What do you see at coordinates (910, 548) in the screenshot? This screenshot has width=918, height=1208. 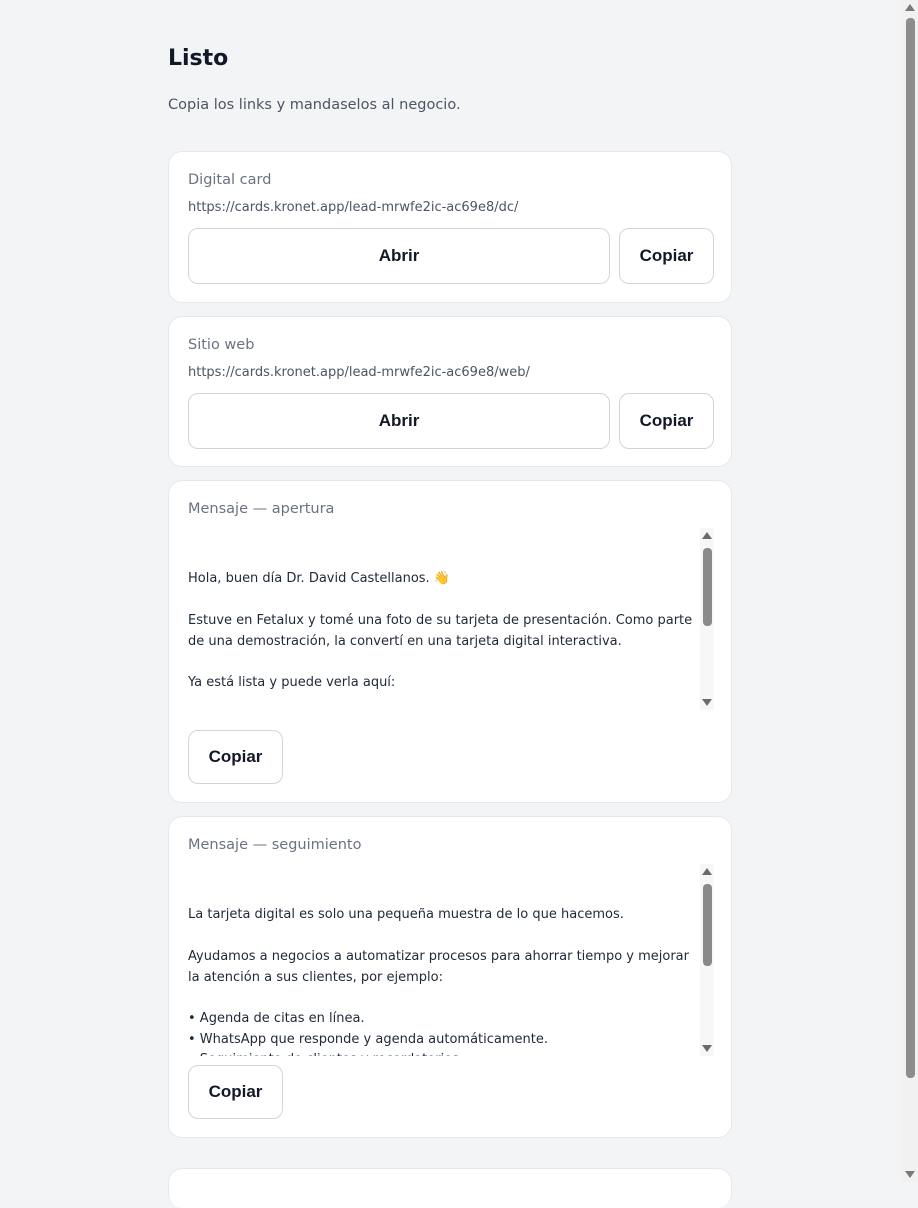 I see `page-scroll-thumb` at bounding box center [910, 548].